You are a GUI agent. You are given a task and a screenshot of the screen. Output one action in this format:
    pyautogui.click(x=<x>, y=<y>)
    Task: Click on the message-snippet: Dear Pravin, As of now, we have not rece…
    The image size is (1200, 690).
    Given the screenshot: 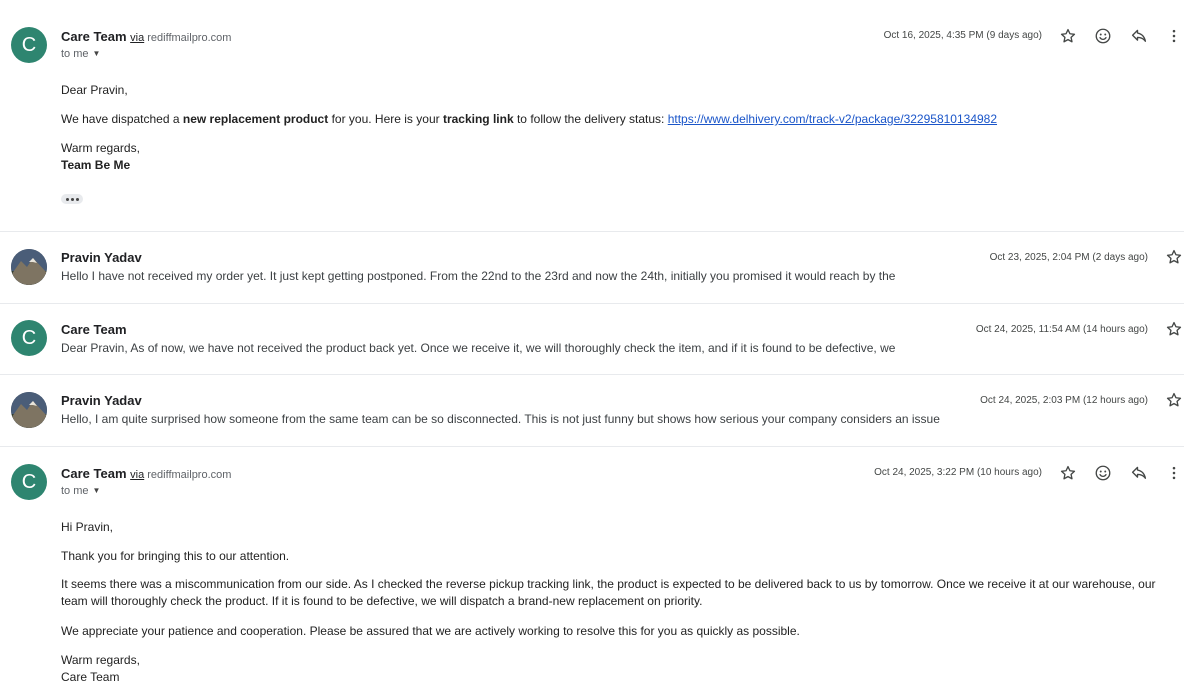 What is the action you would take?
    pyautogui.click(x=478, y=348)
    